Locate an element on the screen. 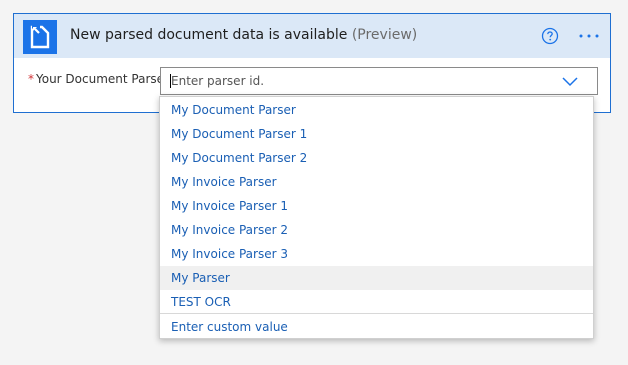 Image resolution: width=628 pixels, height=365 pixels. dropdown-option: My Document Parser 1 is located at coordinates (376, 134).